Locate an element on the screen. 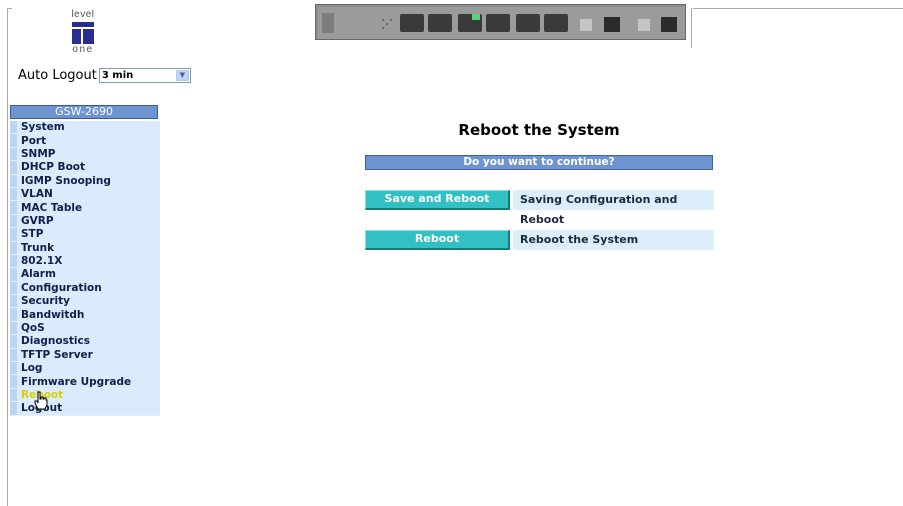  switch-ports-illustration is located at coordinates (501, 23).